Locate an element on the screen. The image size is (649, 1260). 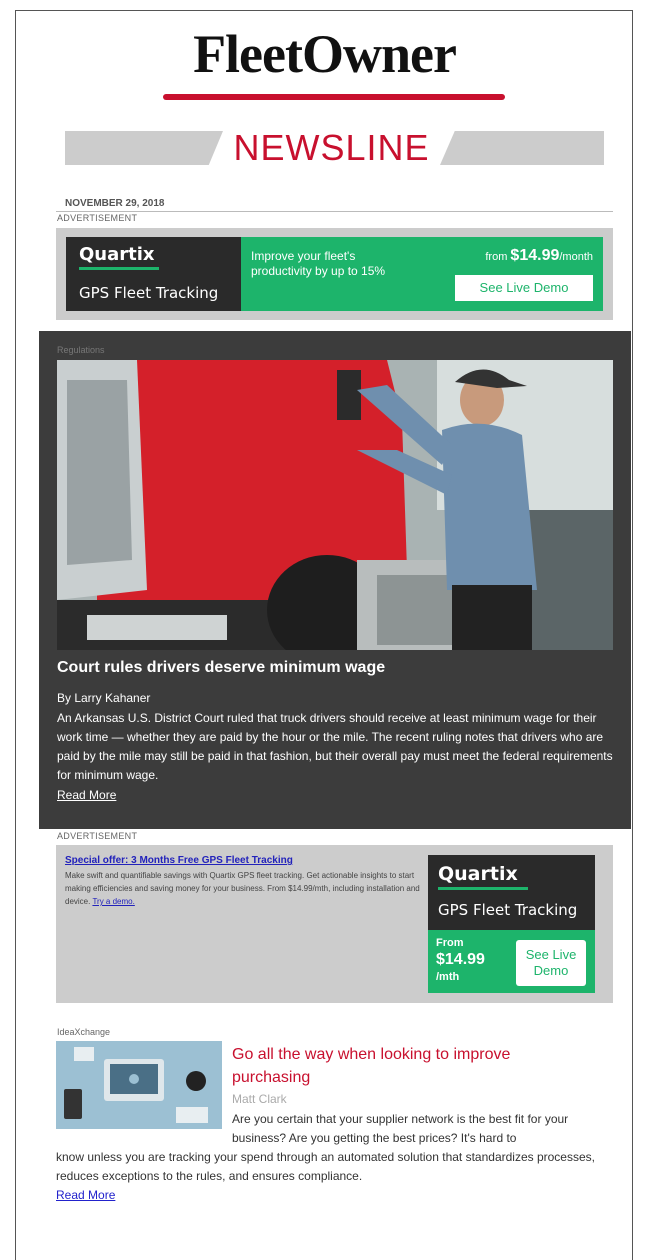
story2-author: Matt Clark is located at coordinates (259, 1099).